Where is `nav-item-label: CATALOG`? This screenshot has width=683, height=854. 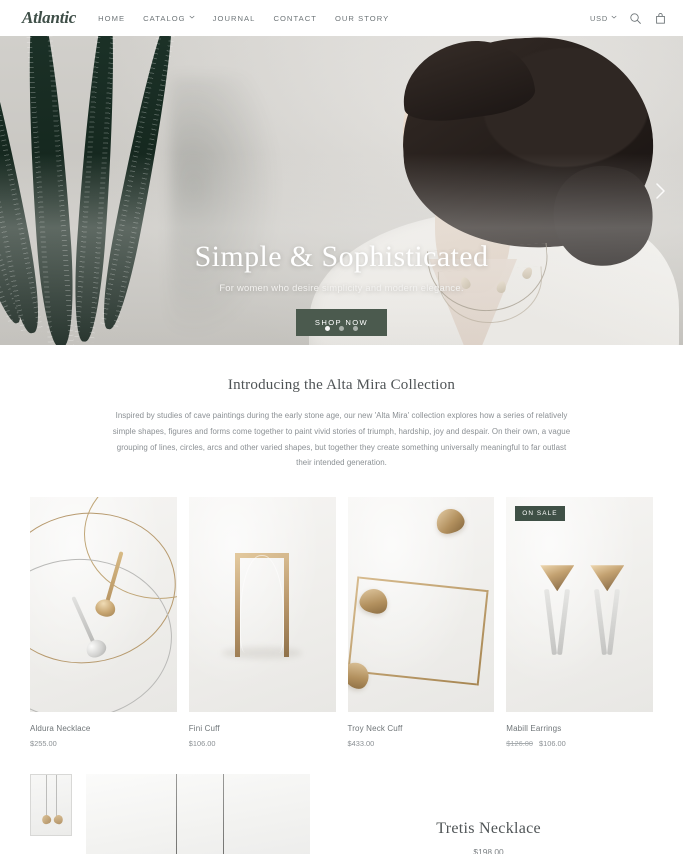 nav-item-label: CATALOG is located at coordinates (164, 18).